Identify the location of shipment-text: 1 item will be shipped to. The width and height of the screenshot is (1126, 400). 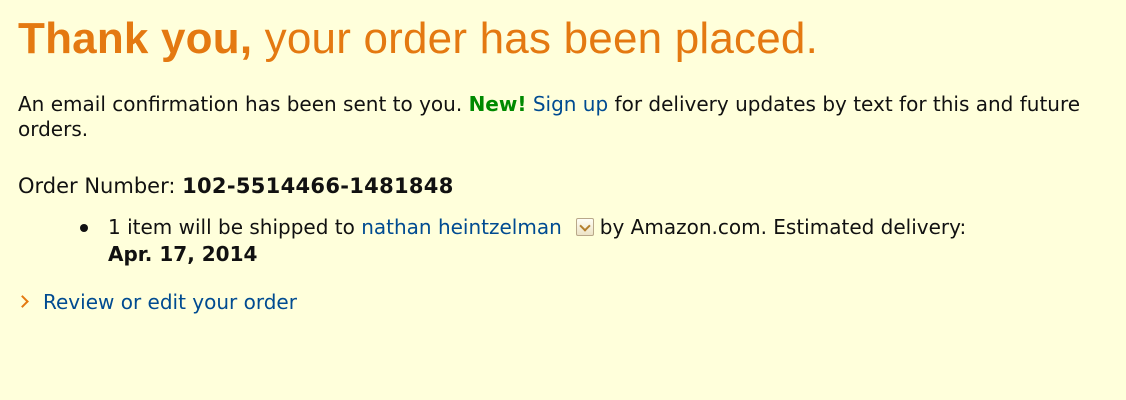
(235, 227).